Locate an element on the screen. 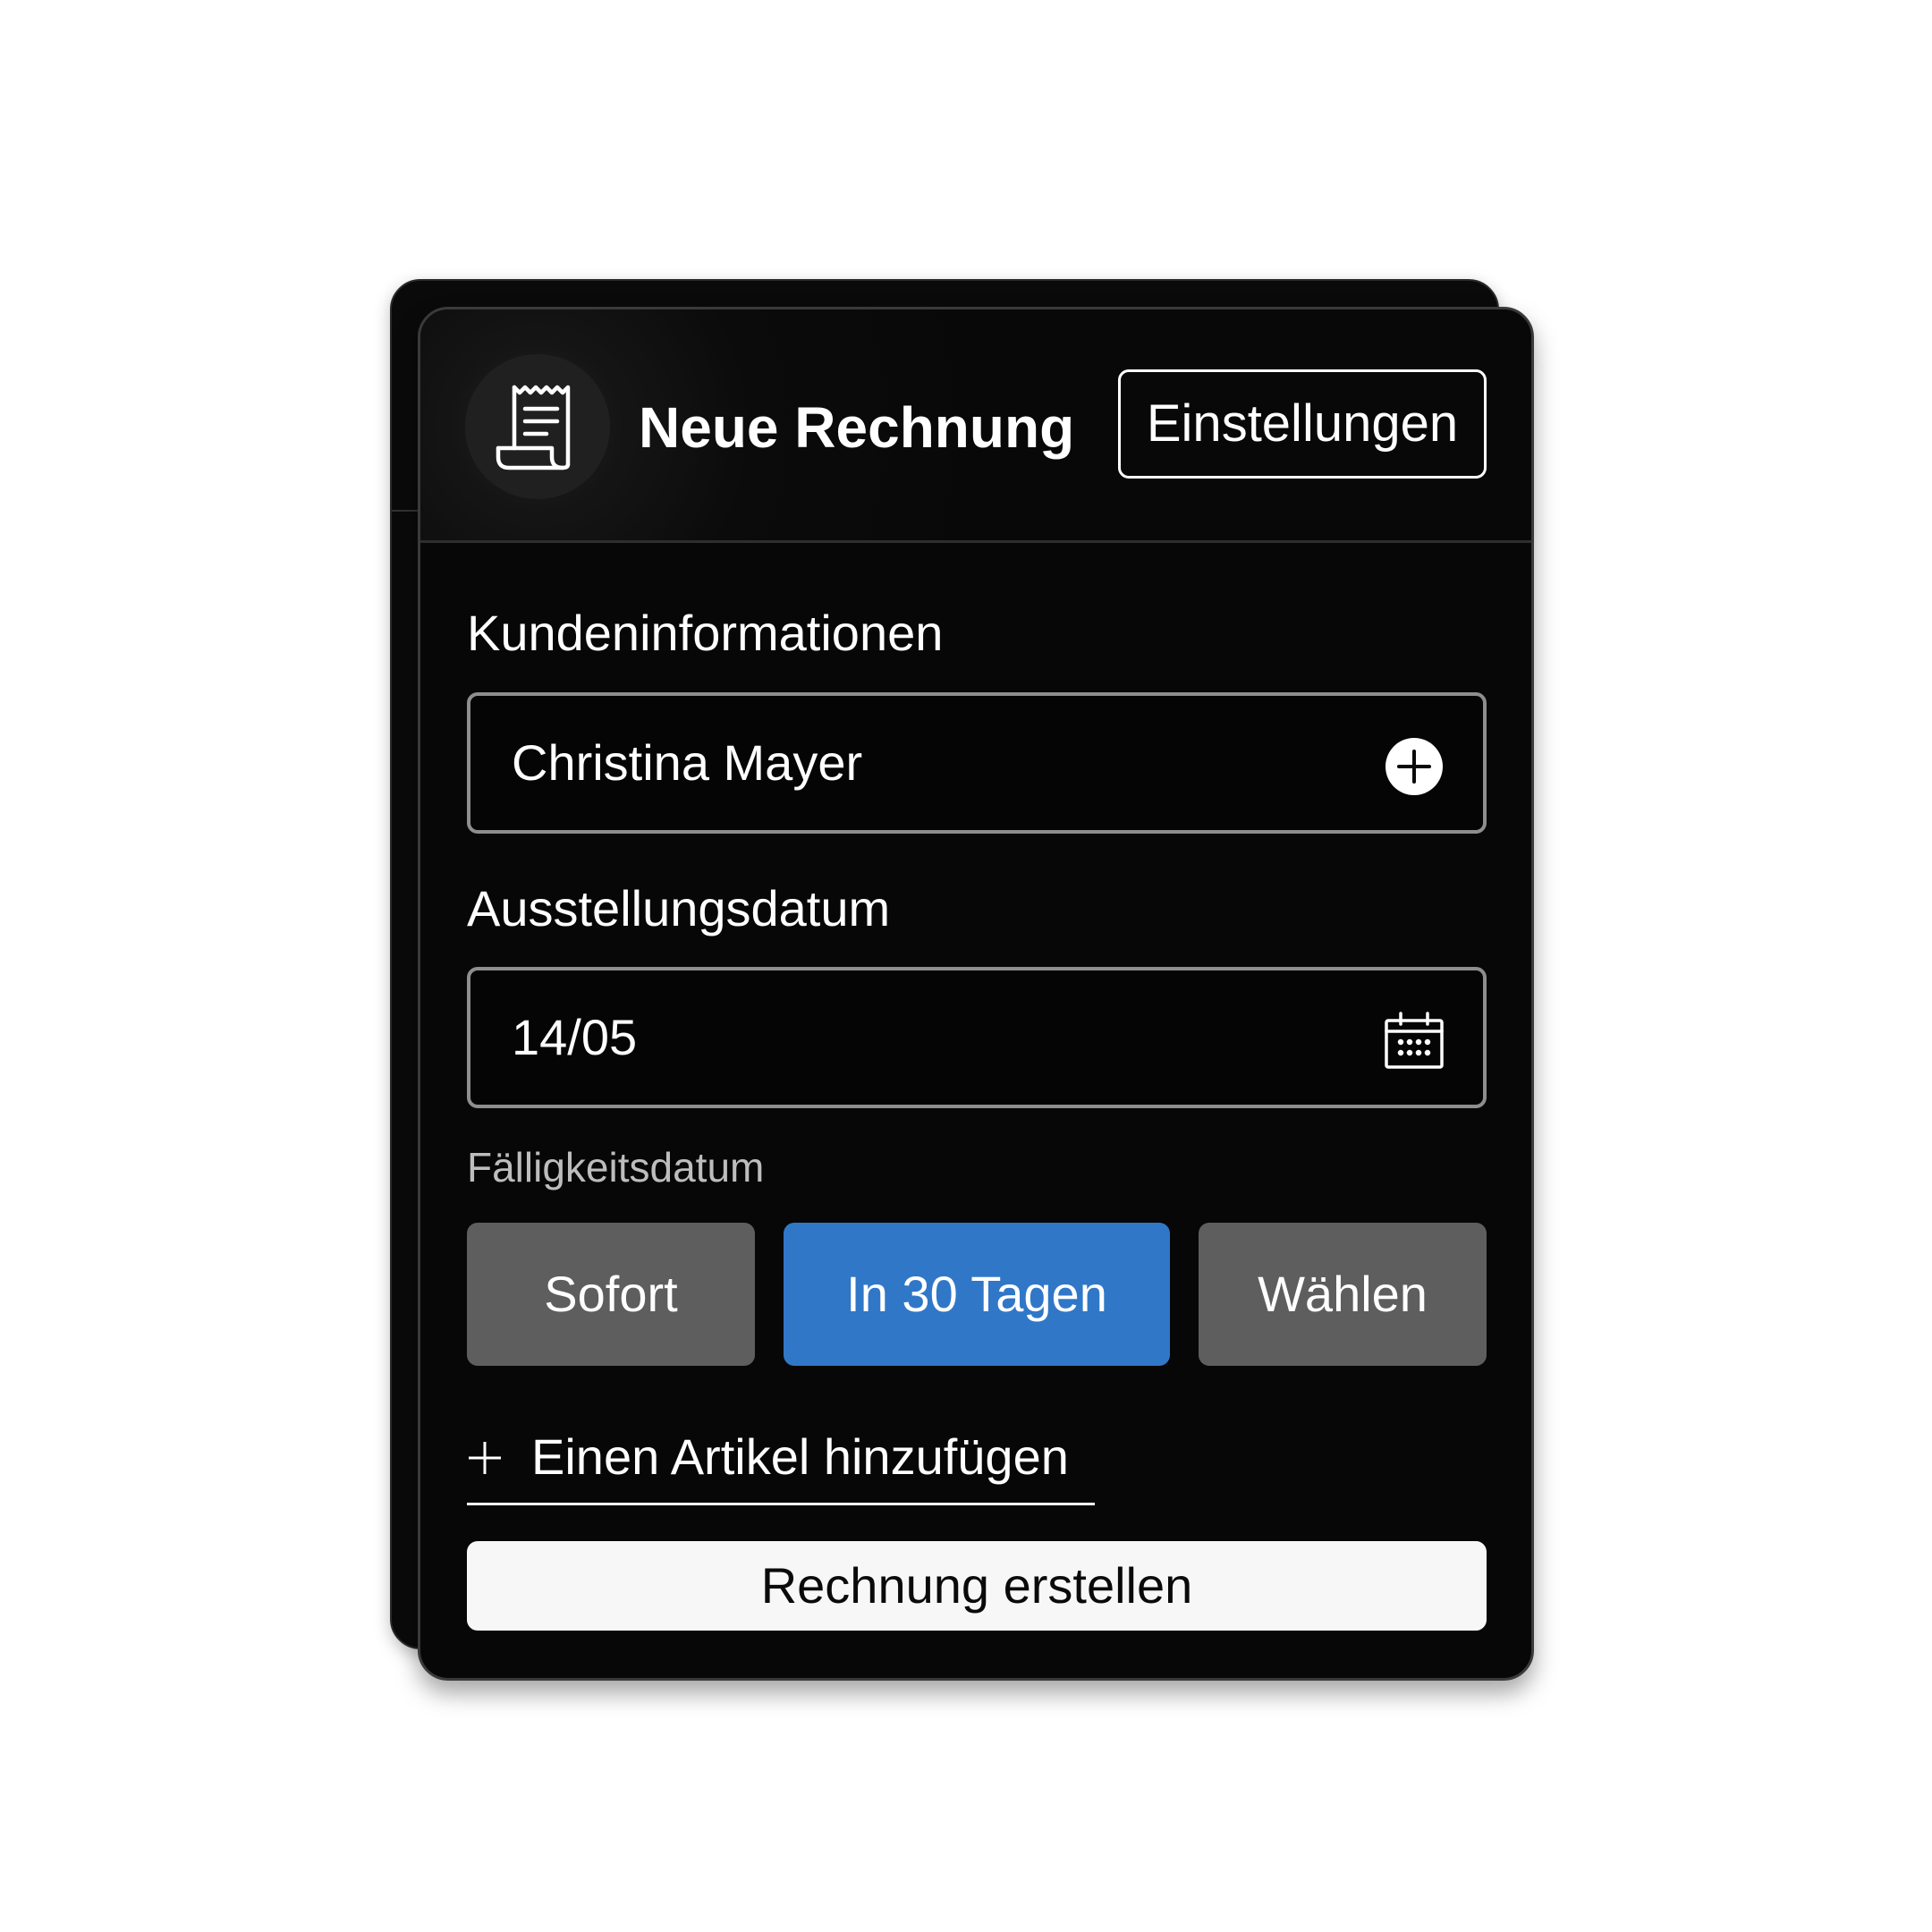  issue-date-label: Ausstellungsdatum is located at coordinates (679, 908).